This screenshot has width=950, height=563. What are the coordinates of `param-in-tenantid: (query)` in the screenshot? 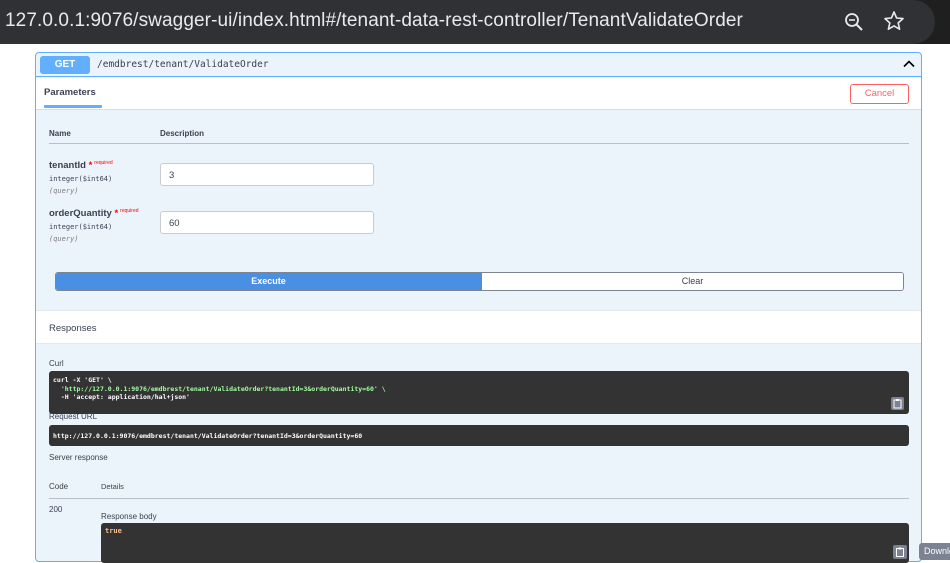 It's located at (64, 191).